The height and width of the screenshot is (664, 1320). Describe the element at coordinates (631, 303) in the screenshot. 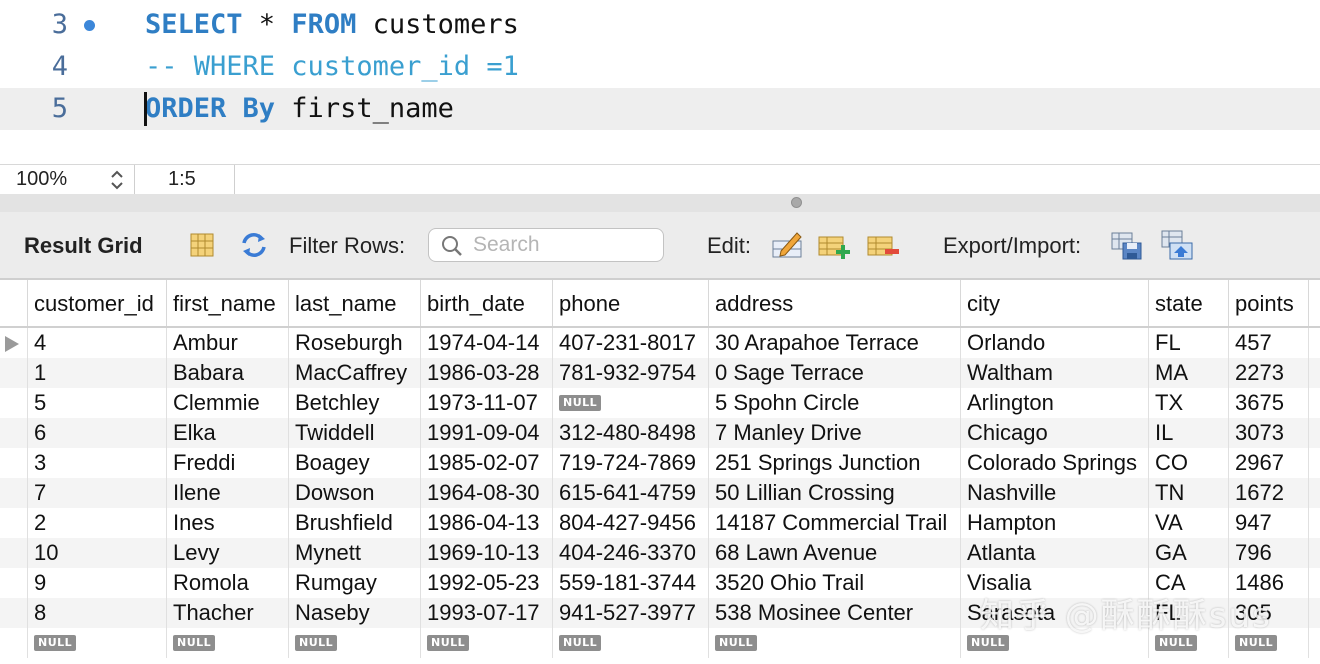

I see `column-header: phone` at that location.